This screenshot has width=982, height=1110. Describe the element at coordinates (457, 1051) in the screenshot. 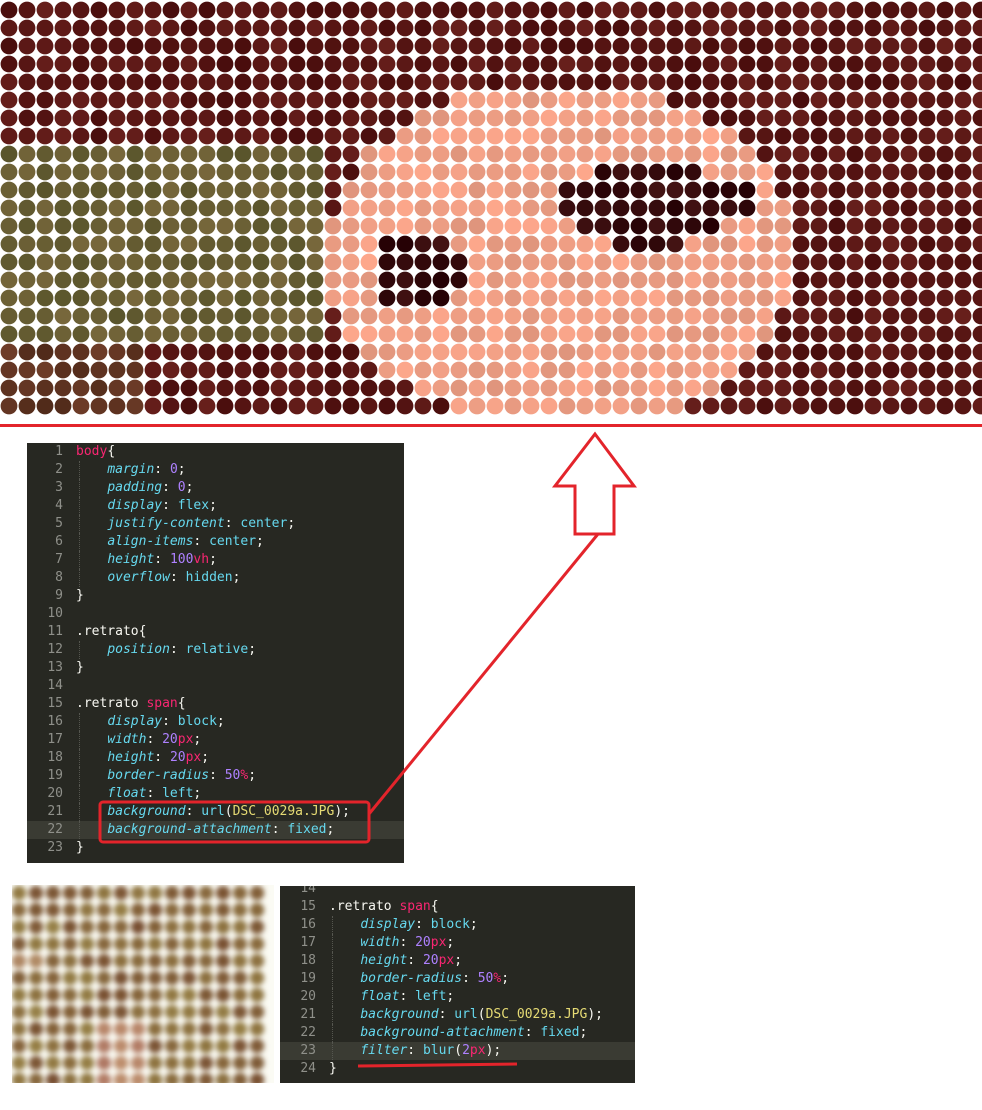

I see `code-line: 23 filter: blur(2px);` at that location.